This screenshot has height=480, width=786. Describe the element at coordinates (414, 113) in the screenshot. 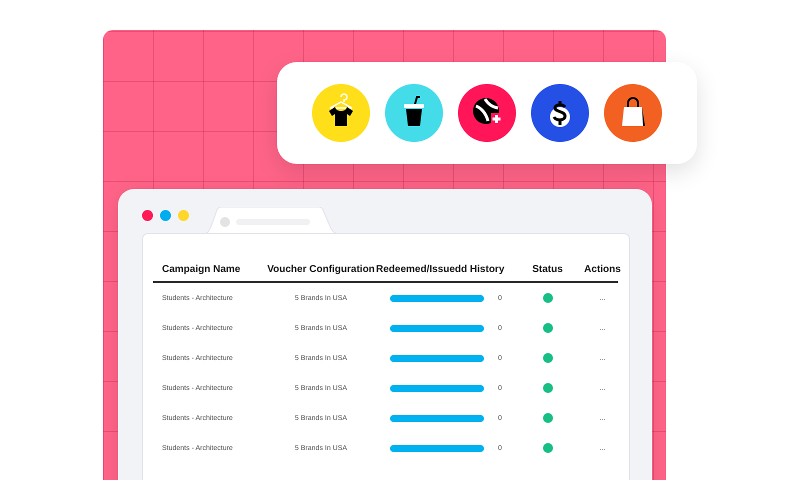

I see `drink-cup-icon` at that location.